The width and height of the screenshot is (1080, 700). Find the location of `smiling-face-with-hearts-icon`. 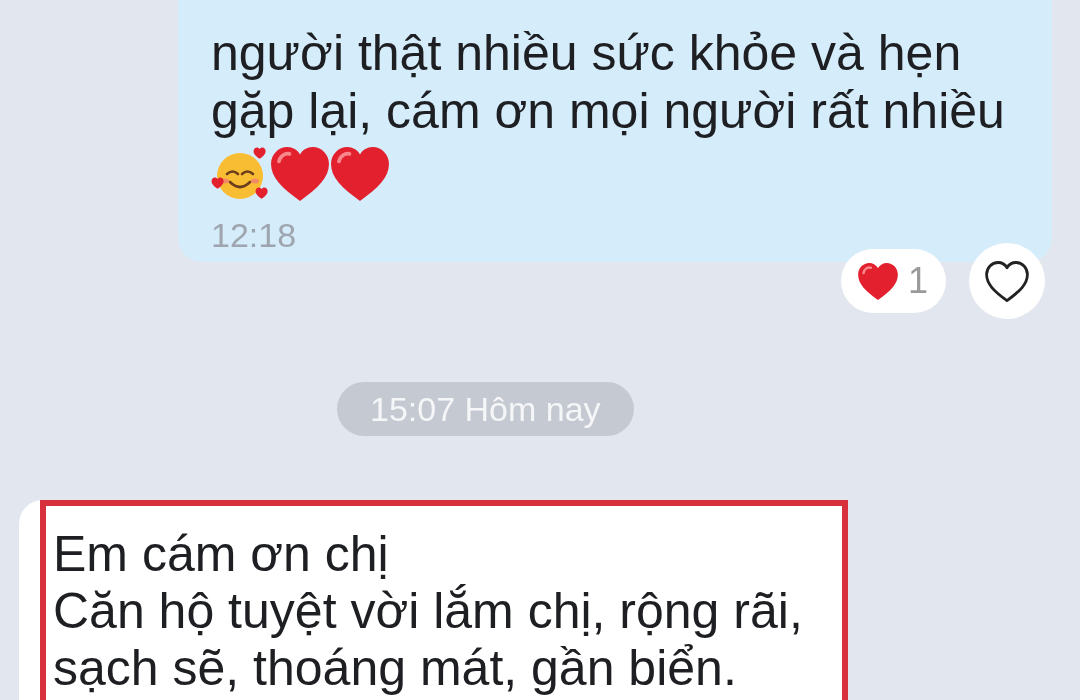

smiling-face-with-hearts-icon is located at coordinates (240, 174).